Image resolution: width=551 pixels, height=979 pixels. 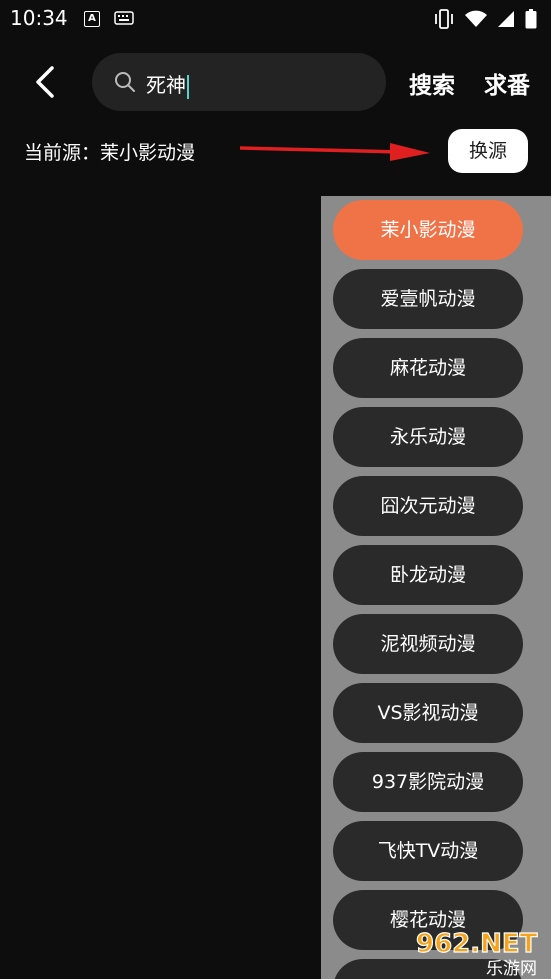 I want to click on status-bar: 10:34 A, so click(x=275, y=19).